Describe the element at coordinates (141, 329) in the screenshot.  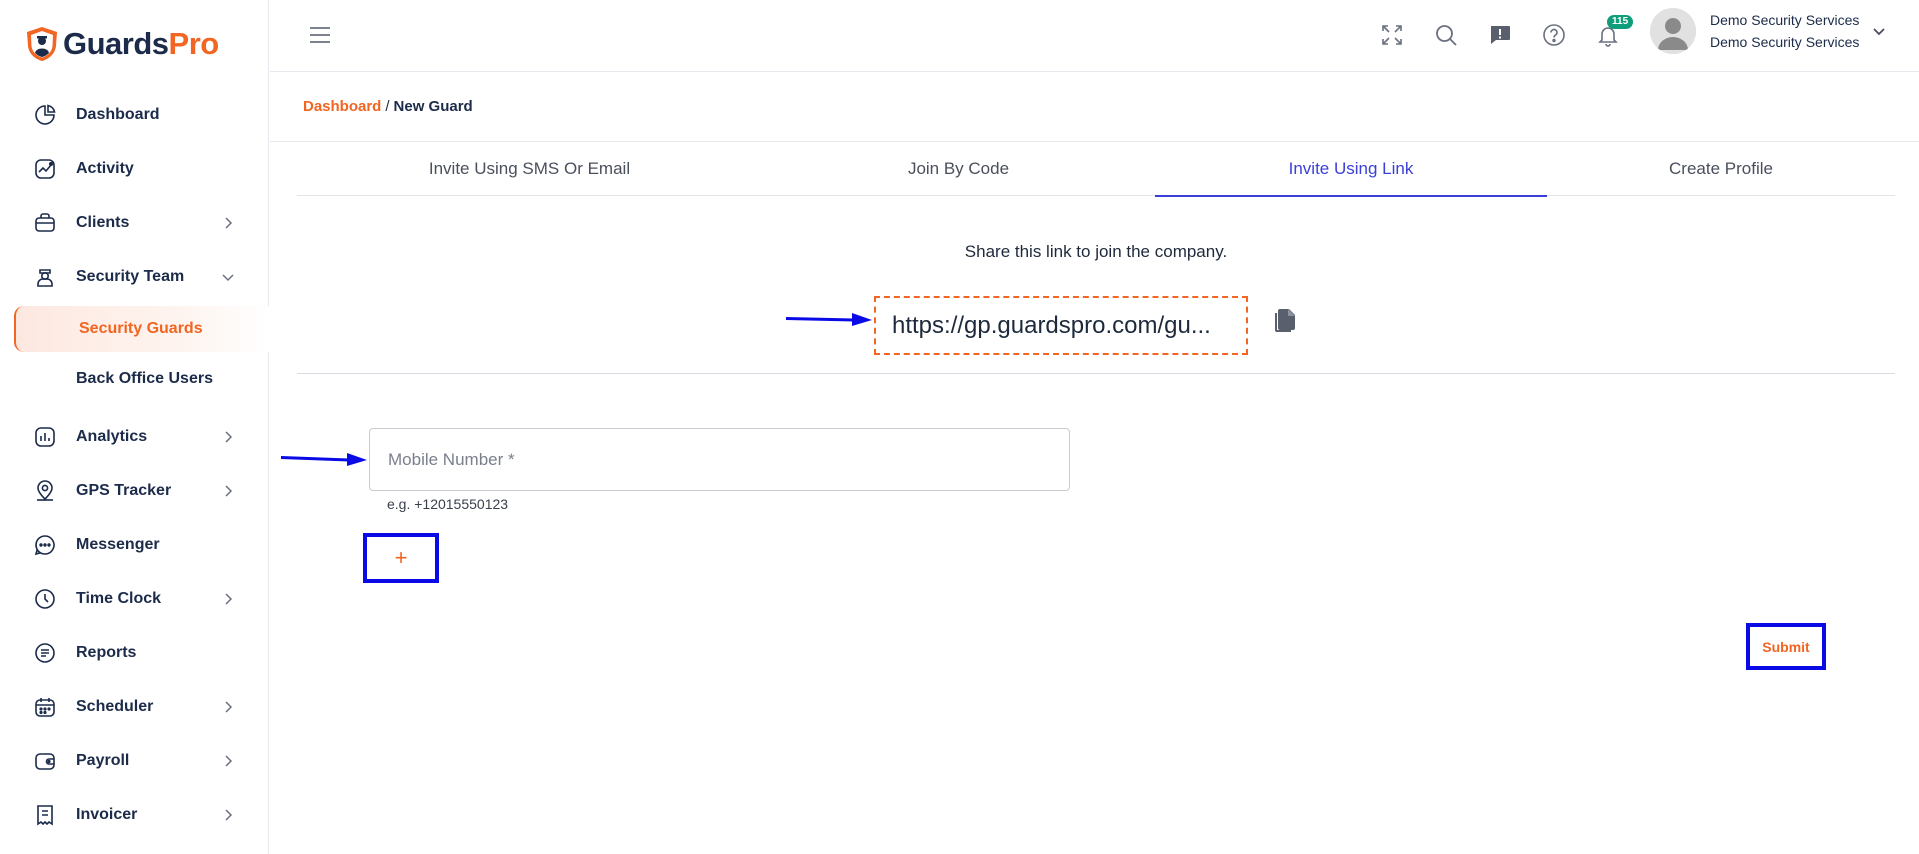
I see `sidebar-subitem-security-guards: Security Guards` at that location.